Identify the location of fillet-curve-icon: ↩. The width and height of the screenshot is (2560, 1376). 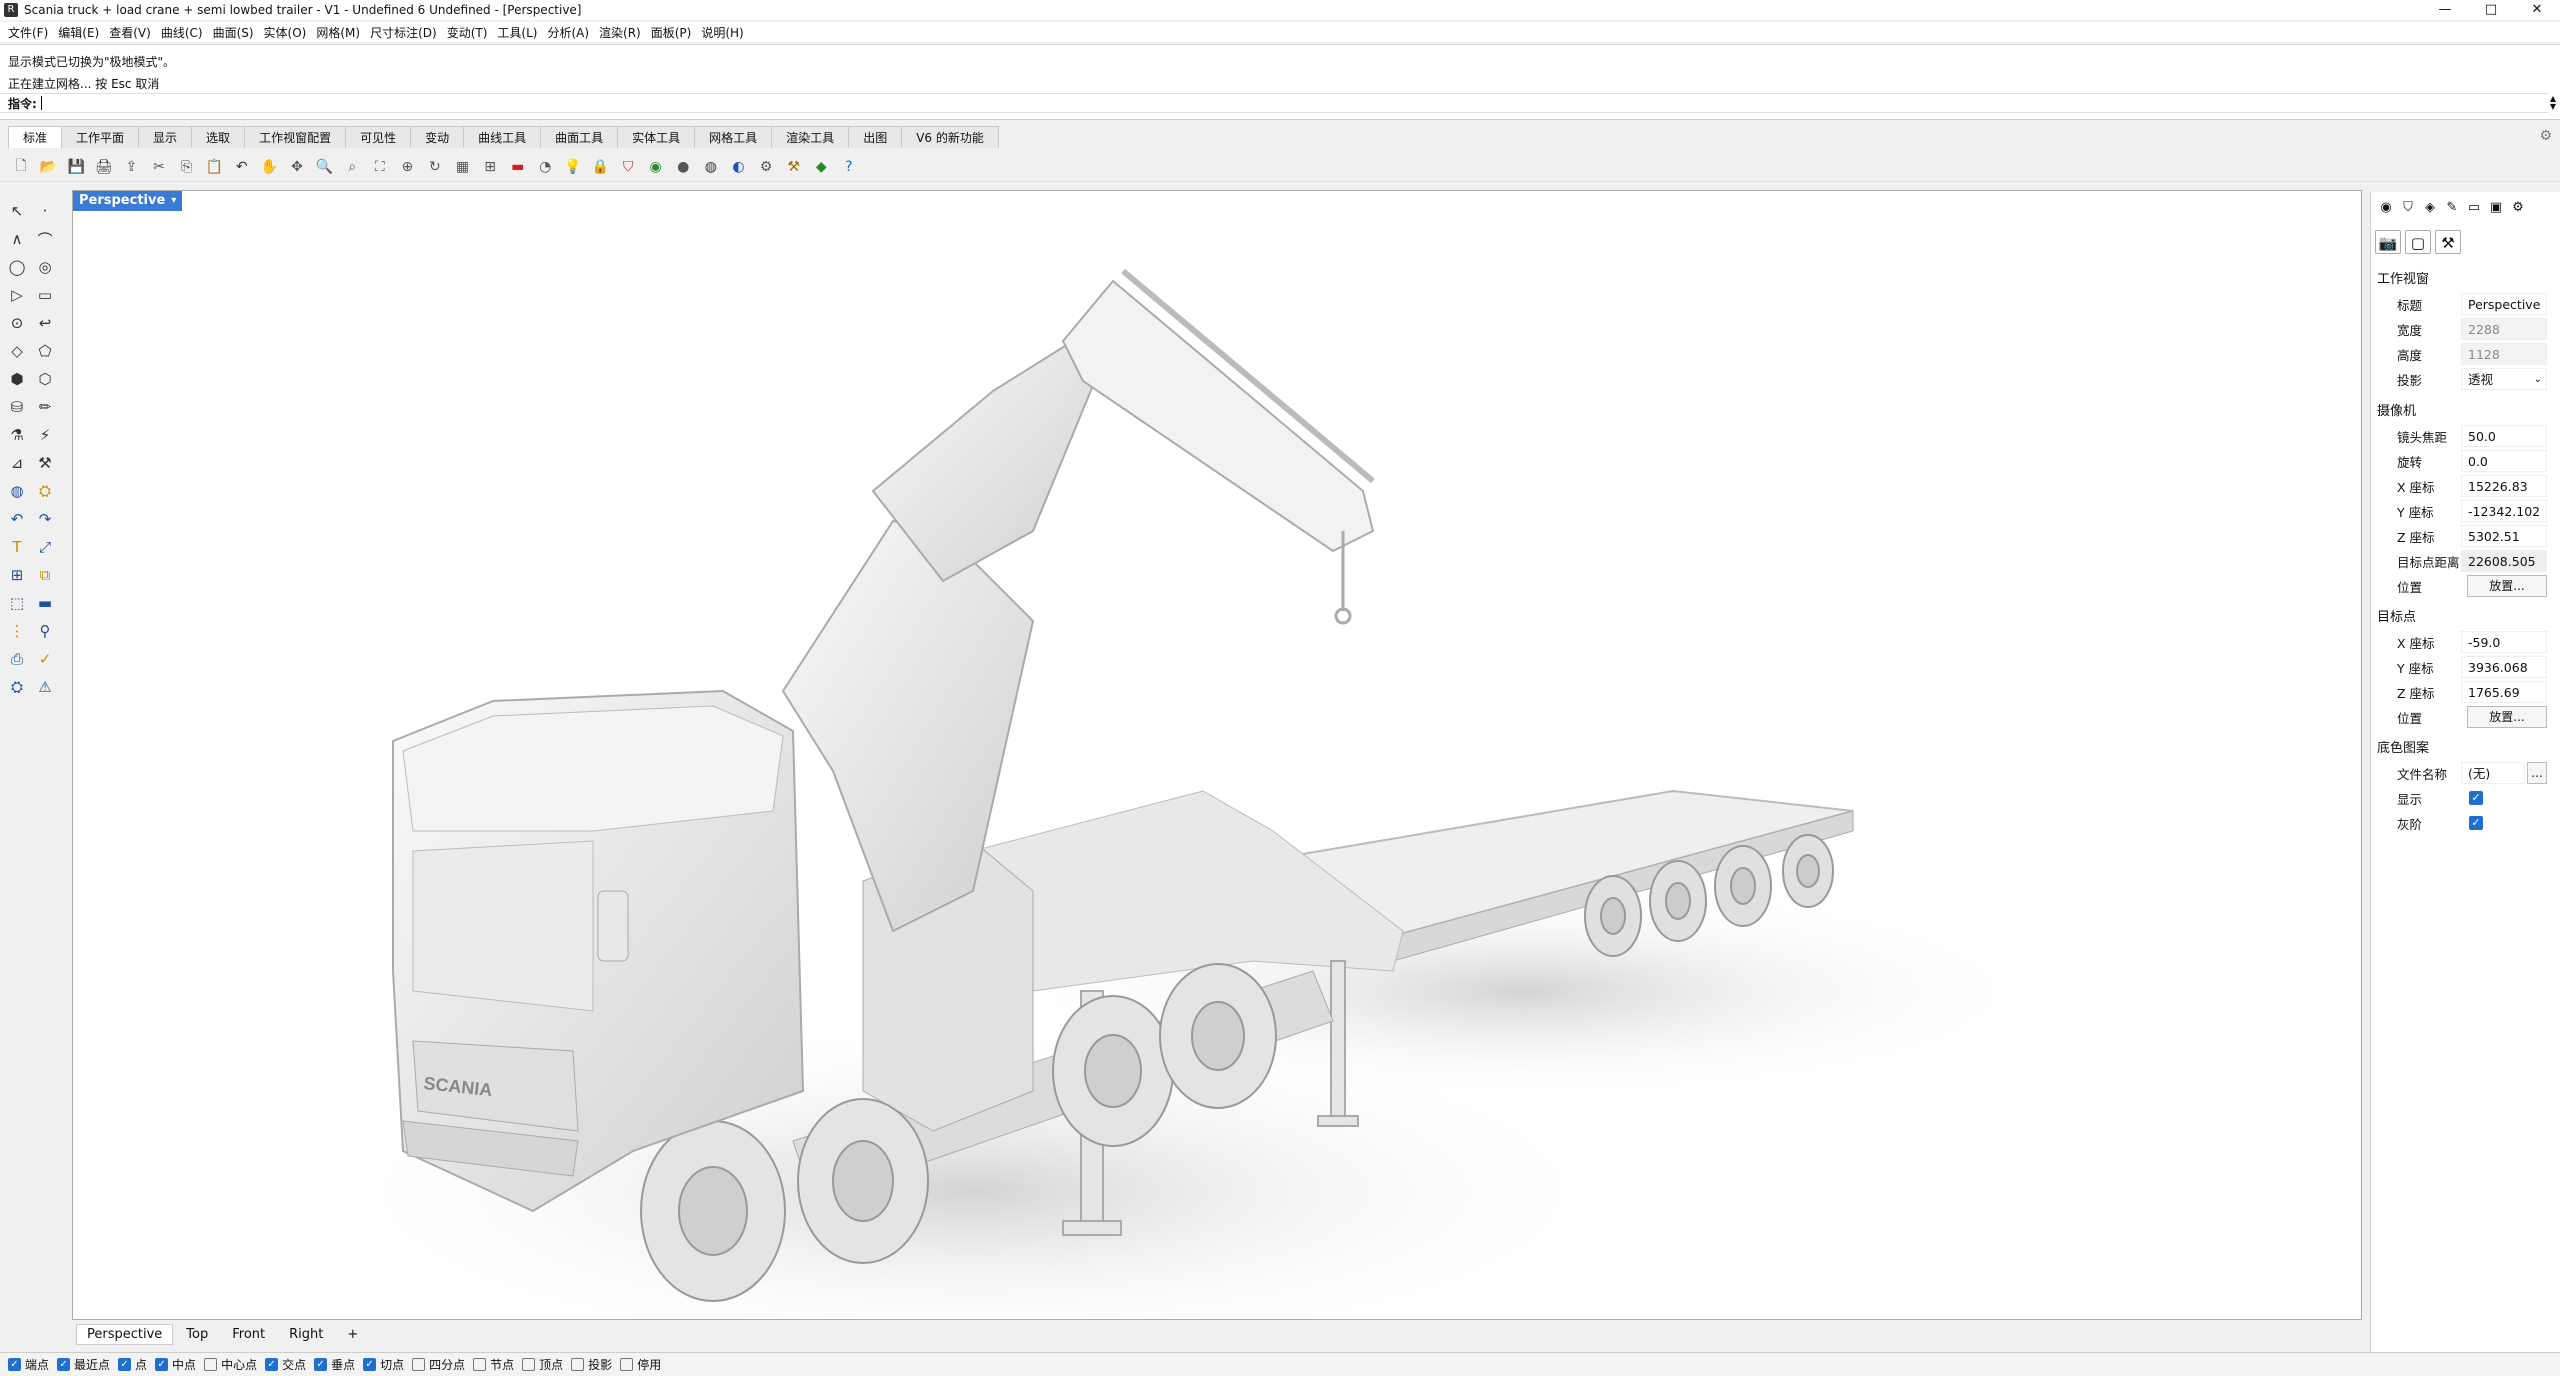
(45, 323).